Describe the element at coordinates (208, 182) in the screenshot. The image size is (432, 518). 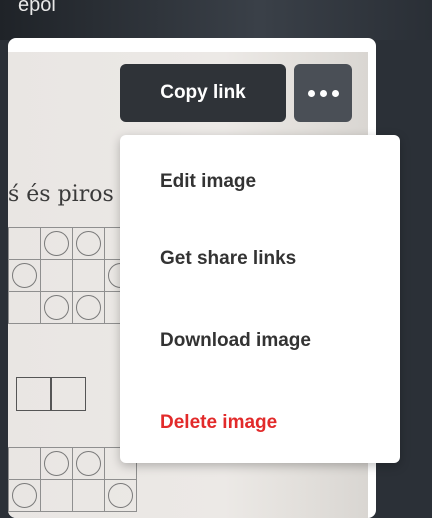
I see `menu-item-edit-image: Edit image` at that location.